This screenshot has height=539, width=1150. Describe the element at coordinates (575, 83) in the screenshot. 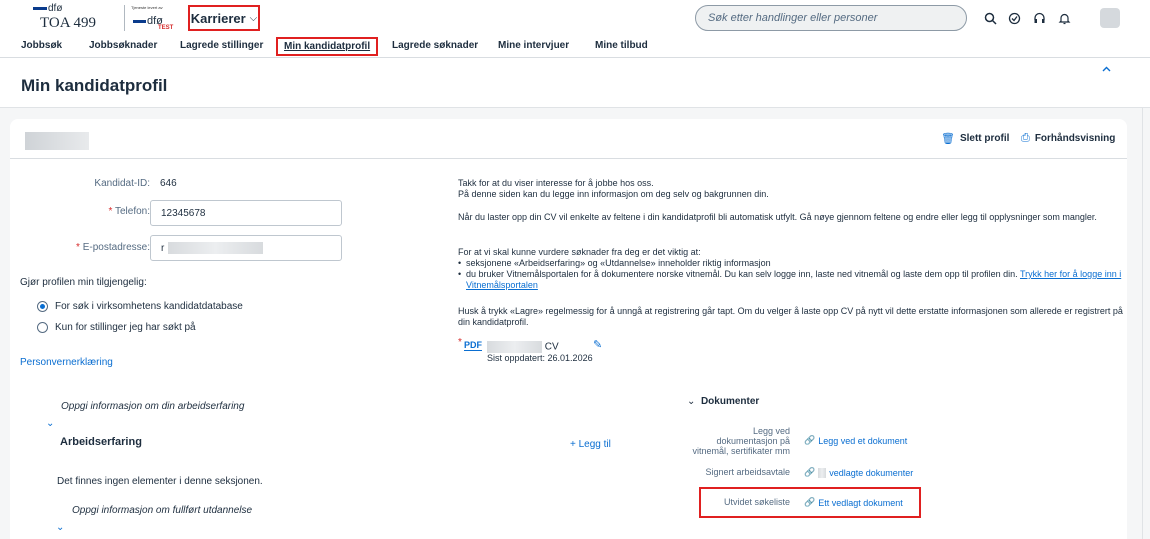

I see `page-header: Min kandidatprofil` at that location.